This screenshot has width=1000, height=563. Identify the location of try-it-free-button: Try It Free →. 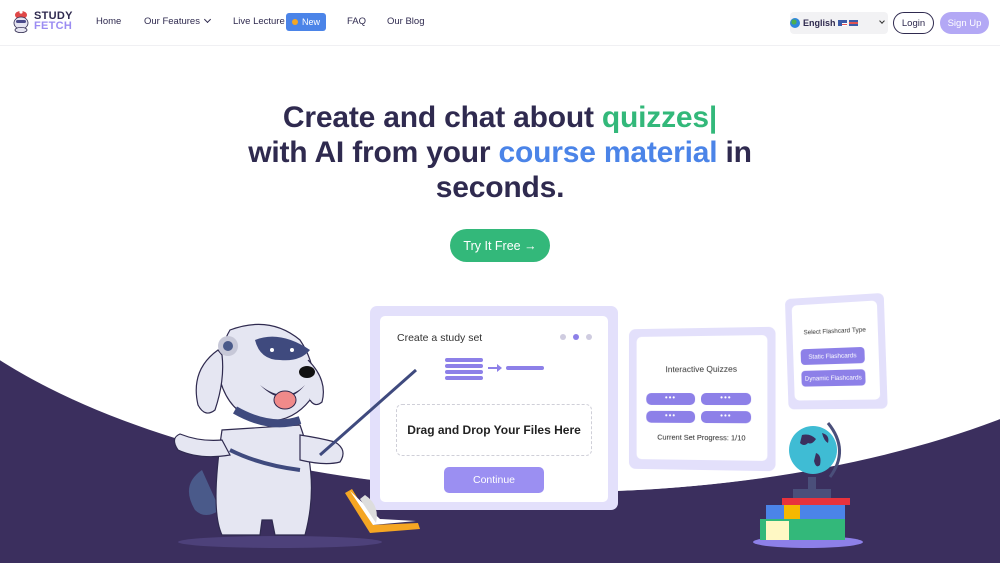
(500, 245).